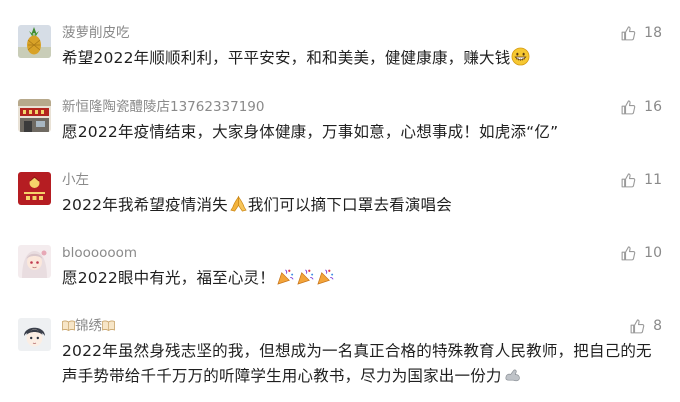 The image size is (680, 402). I want to click on storefront-avatar-icon, so click(34, 115).